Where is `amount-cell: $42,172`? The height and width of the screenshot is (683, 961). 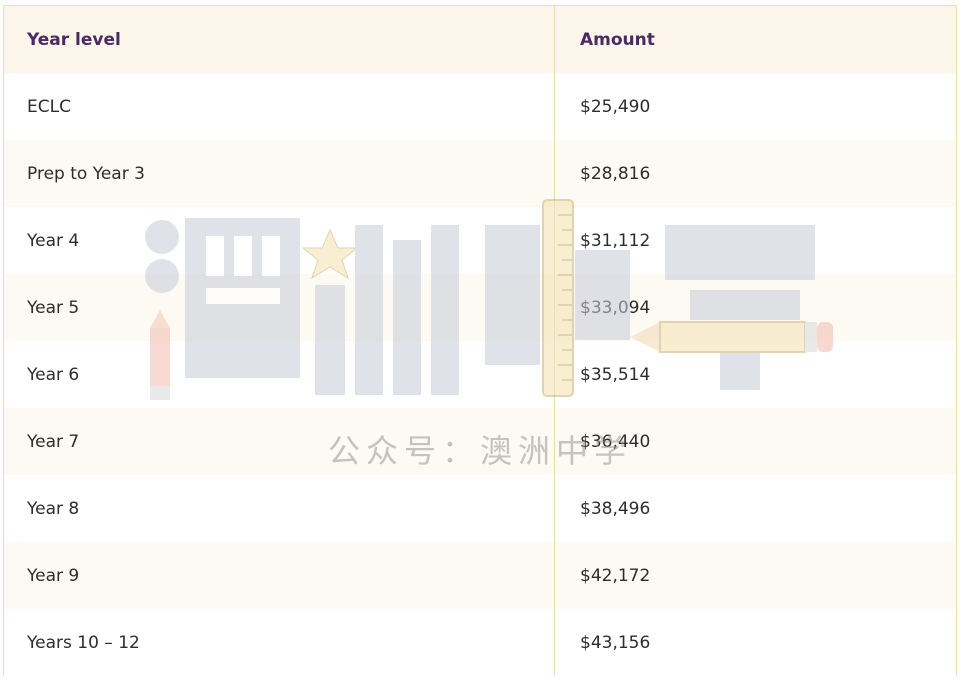 amount-cell: $42,172 is located at coordinates (615, 575).